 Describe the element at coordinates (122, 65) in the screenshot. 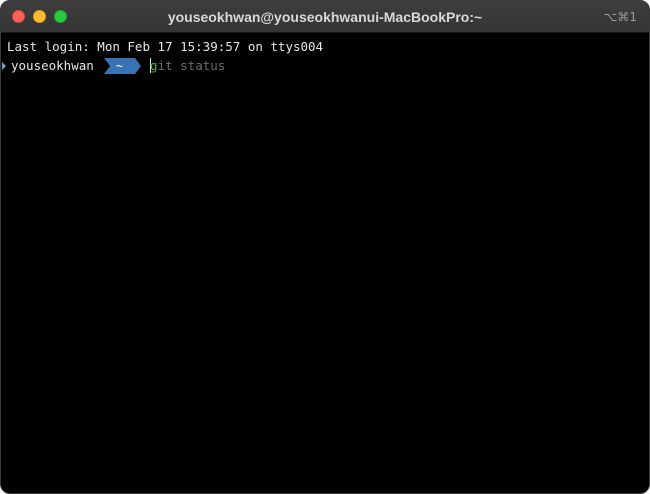

I see `prompt-path-segment: ~` at that location.